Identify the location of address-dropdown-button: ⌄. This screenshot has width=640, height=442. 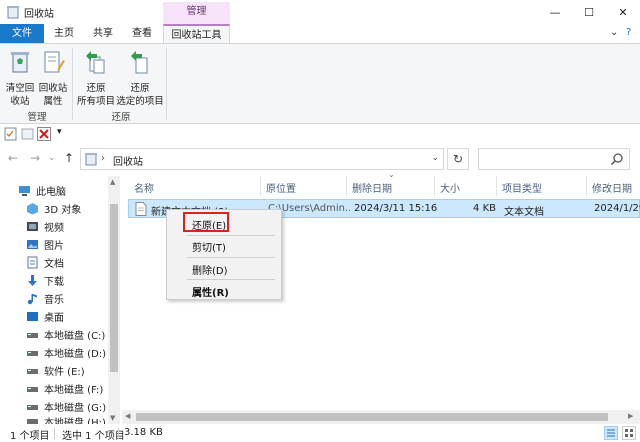
(435, 158).